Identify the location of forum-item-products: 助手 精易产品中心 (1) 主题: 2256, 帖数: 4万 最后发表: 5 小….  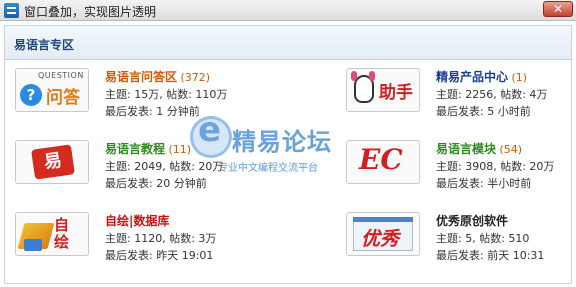
(456, 99).